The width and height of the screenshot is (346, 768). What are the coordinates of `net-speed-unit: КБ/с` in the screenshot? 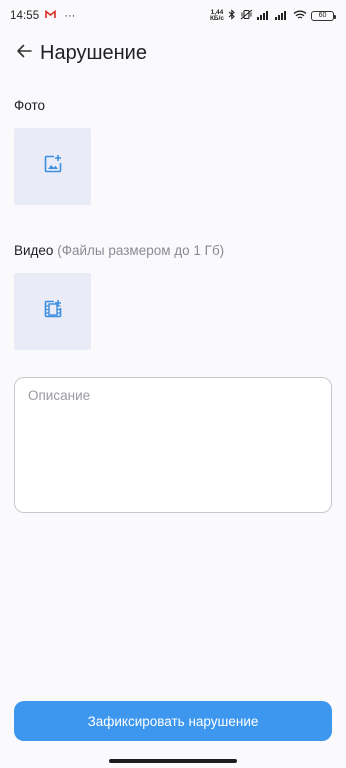 It's located at (216, 18).